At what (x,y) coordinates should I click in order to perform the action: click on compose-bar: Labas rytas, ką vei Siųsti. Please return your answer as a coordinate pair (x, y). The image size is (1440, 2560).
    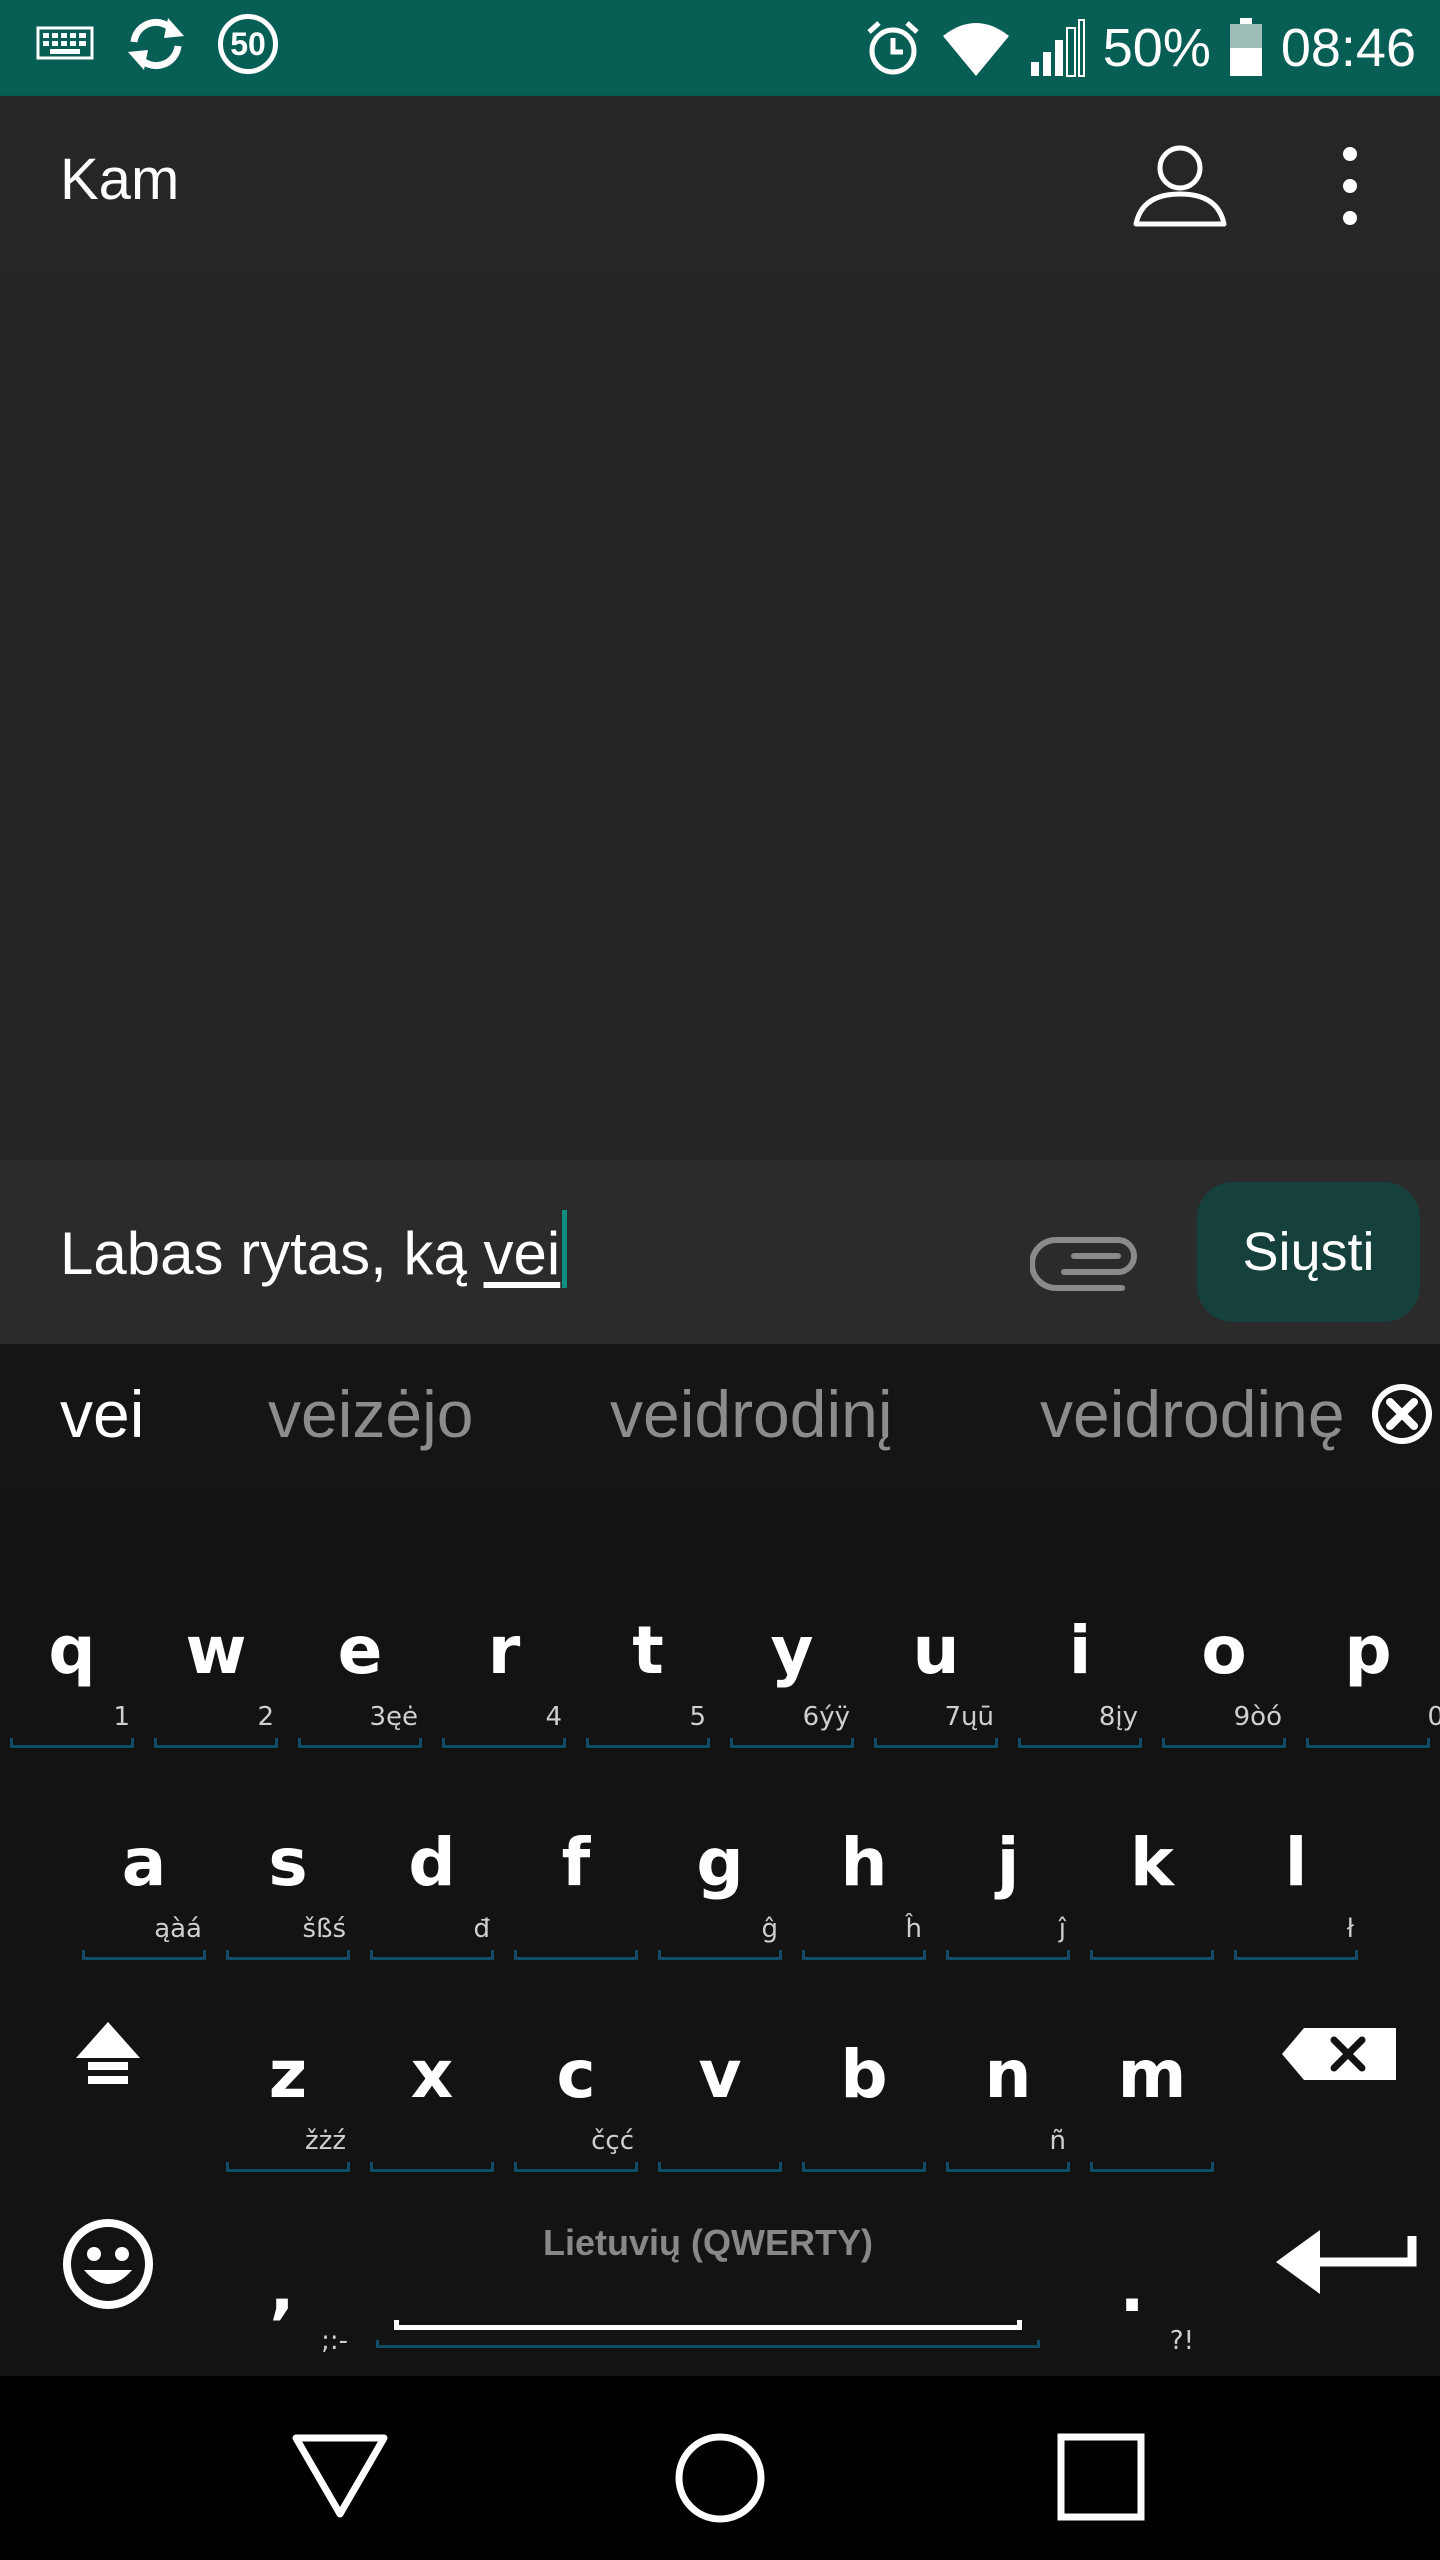
    Looking at the image, I should click on (720, 1252).